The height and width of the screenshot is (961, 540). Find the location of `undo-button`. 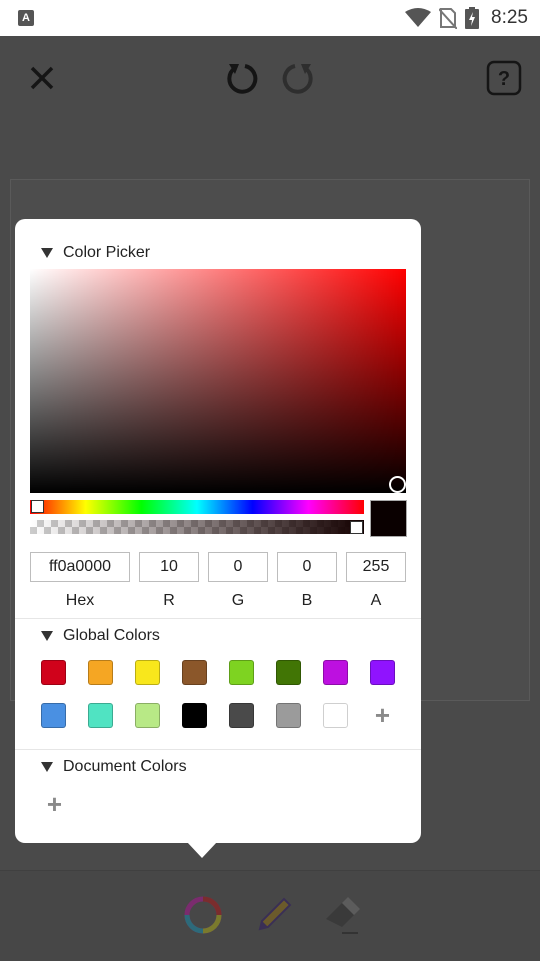

undo-button is located at coordinates (241, 78).